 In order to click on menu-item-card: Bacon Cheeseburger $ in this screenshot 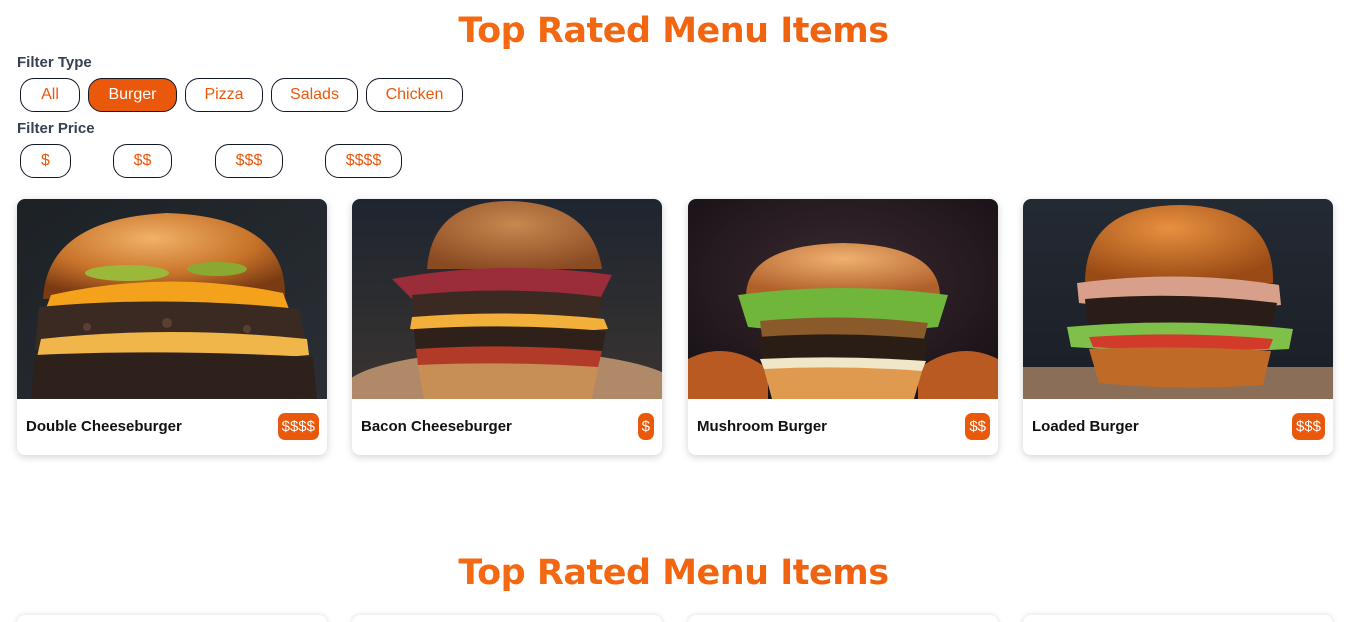, I will do `click(507, 327)`.